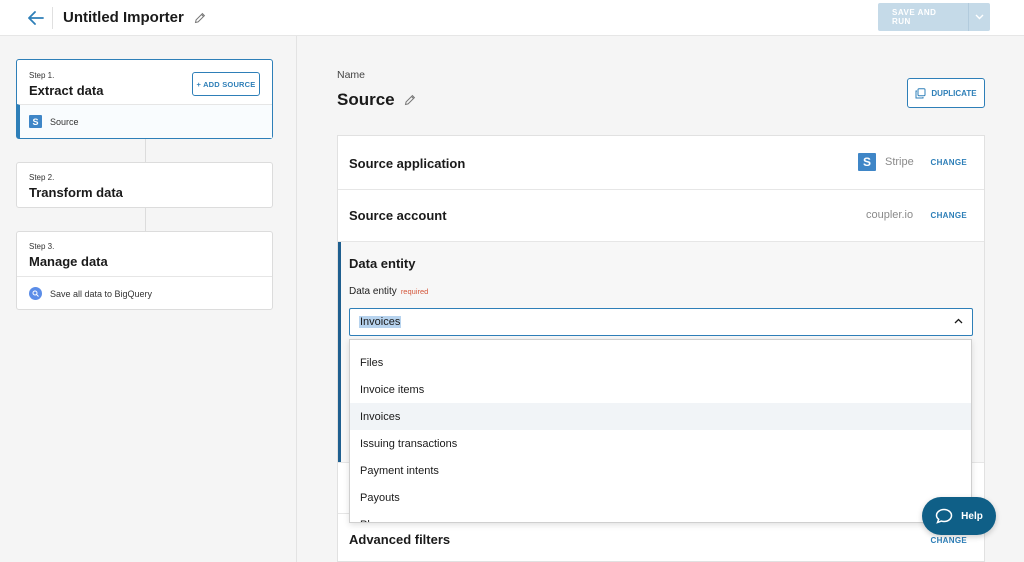 The height and width of the screenshot is (562, 1024). I want to click on add-source-button: + ADD SOURCE, so click(226, 84).